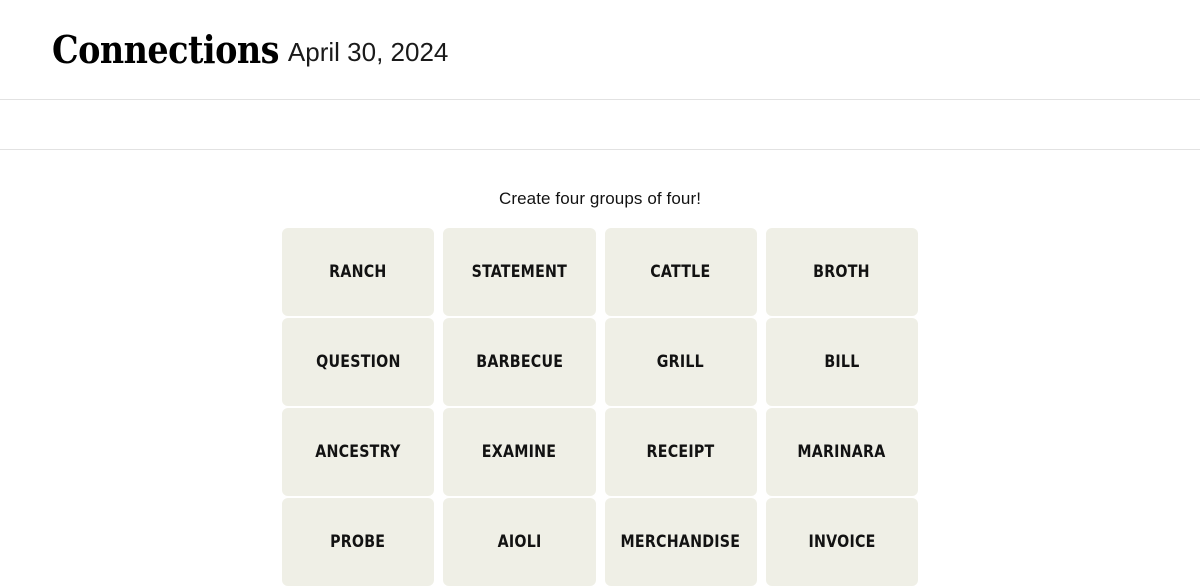  I want to click on puzzle-tile: INVOICE, so click(841, 542).